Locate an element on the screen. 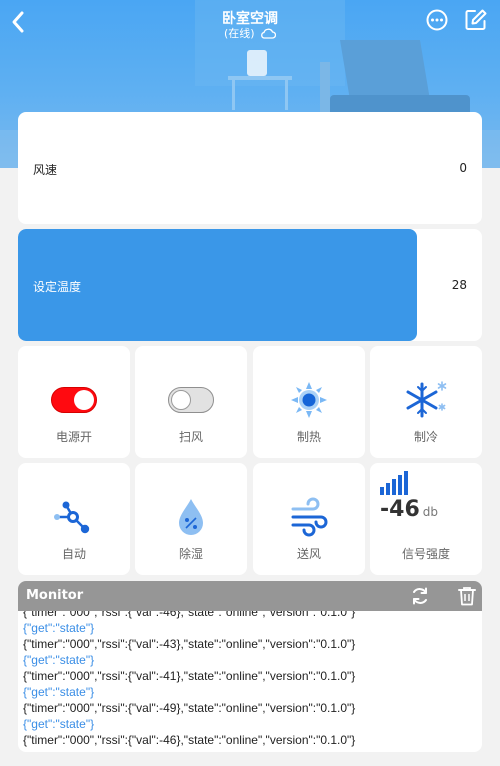 This screenshot has width=500, height=766. monitor-header: Monitor is located at coordinates (250, 596).